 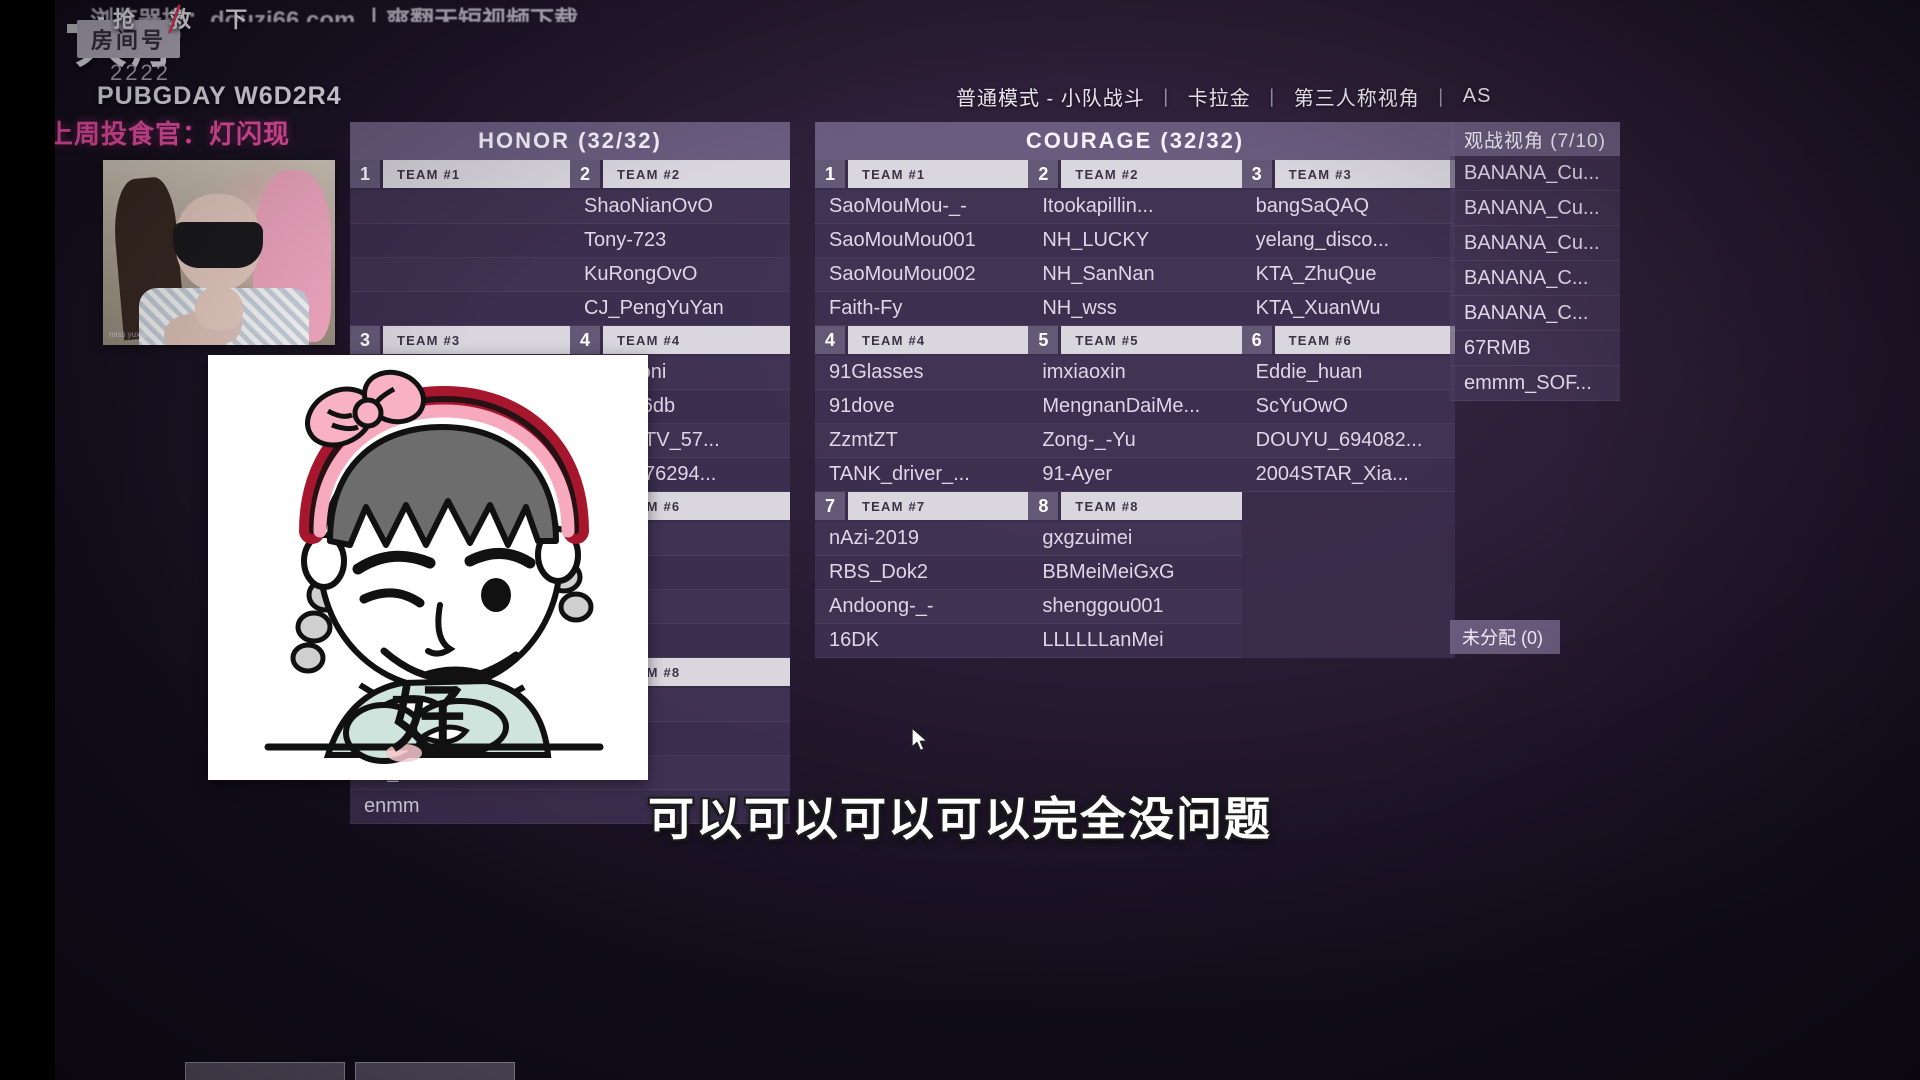 What do you see at coordinates (1348, 275) in the screenshot?
I see `player-slot: KTA_ZhuQue` at bounding box center [1348, 275].